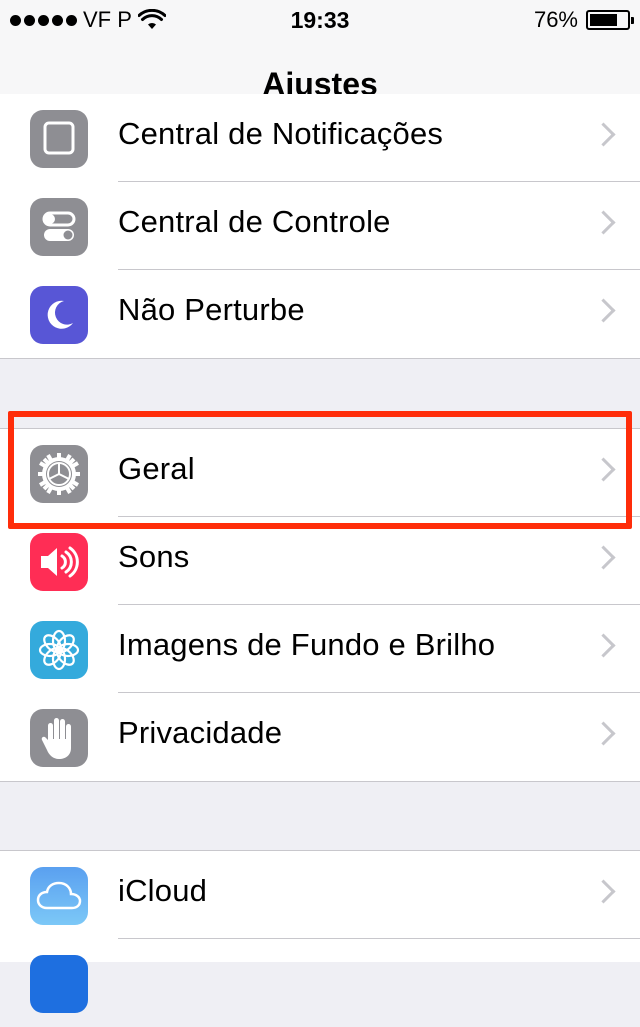 Image resolution: width=640 pixels, height=1027 pixels. I want to click on gear-icon, so click(59, 474).